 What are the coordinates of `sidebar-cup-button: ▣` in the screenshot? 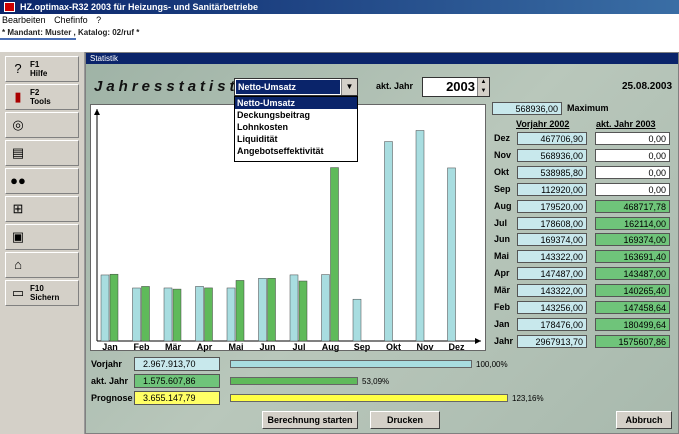 It's located at (42, 237).